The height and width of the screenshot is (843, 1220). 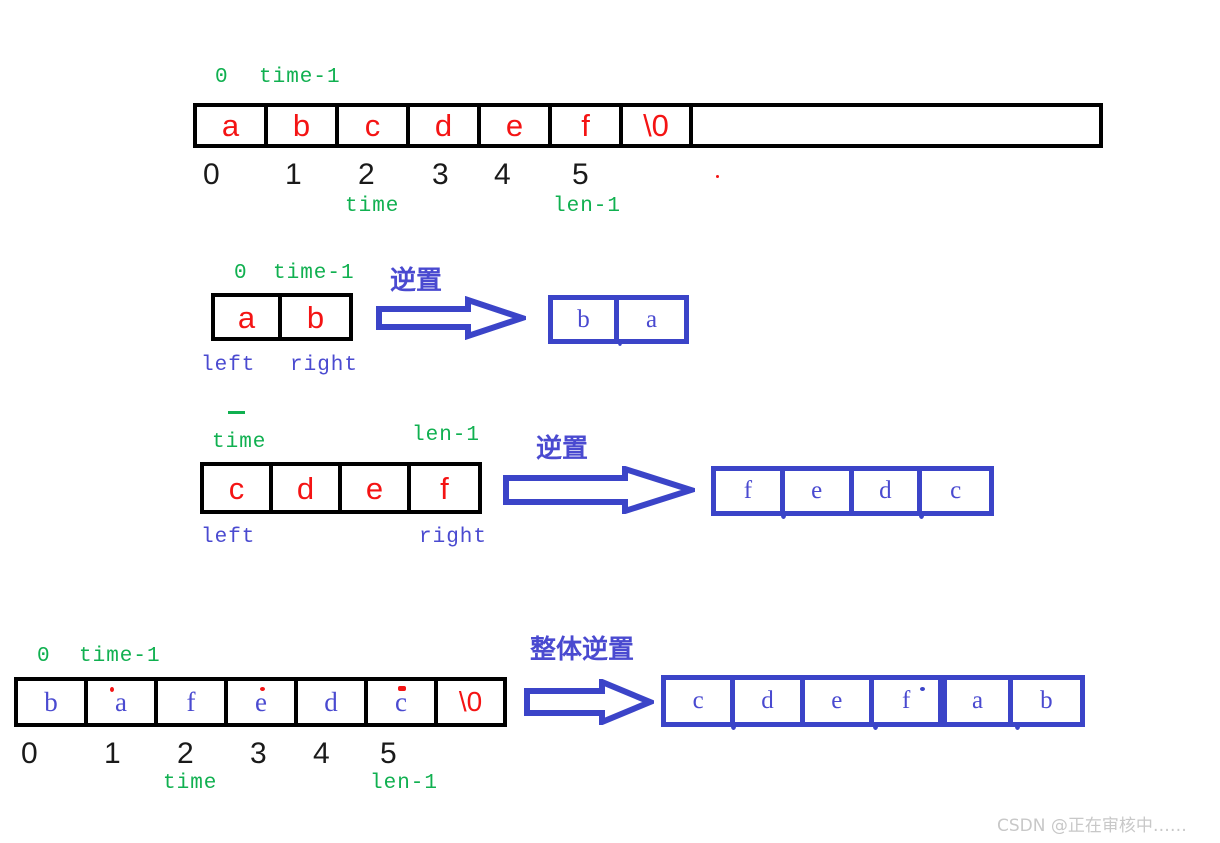 What do you see at coordinates (222, 77) in the screenshot?
I see `row1-label-zero: 0` at bounding box center [222, 77].